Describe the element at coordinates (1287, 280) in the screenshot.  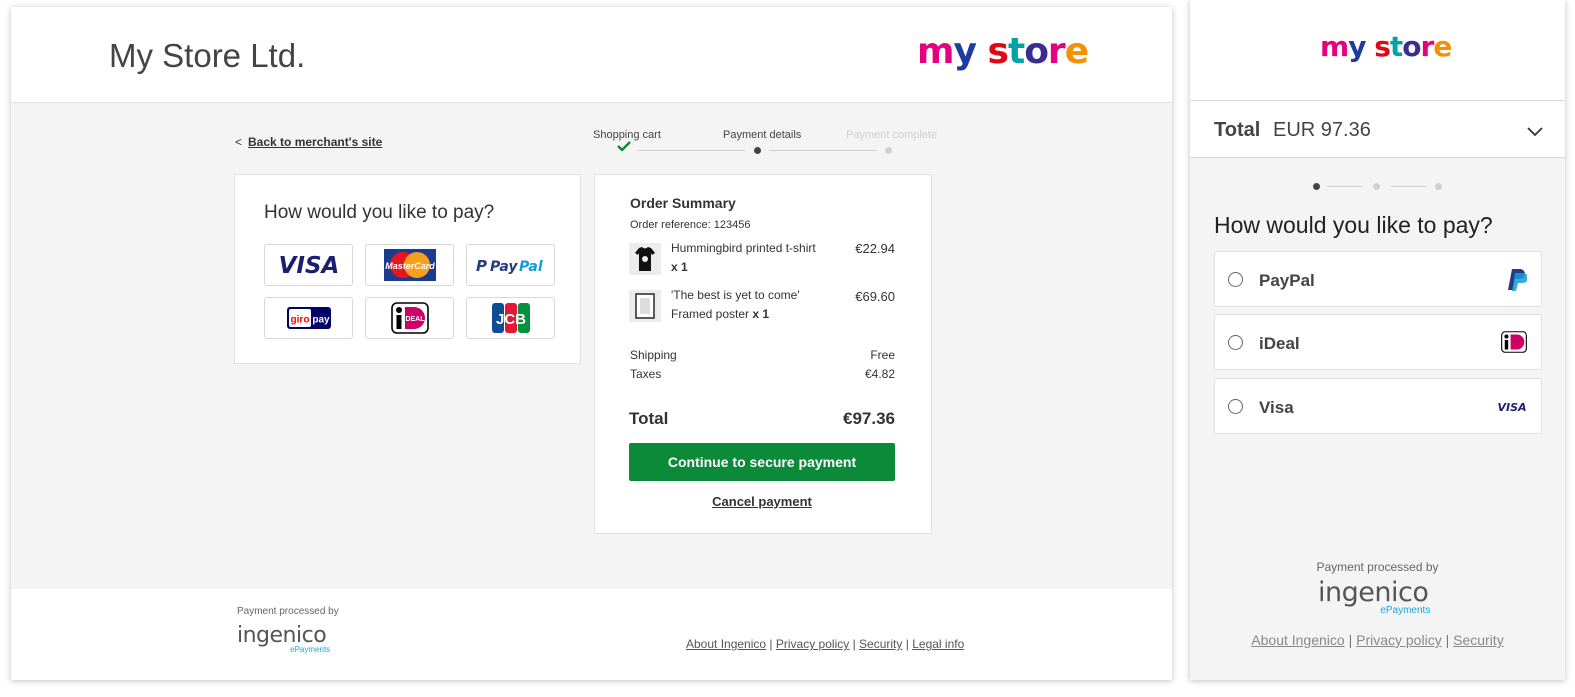
I see `option-label: PayPal` at that location.